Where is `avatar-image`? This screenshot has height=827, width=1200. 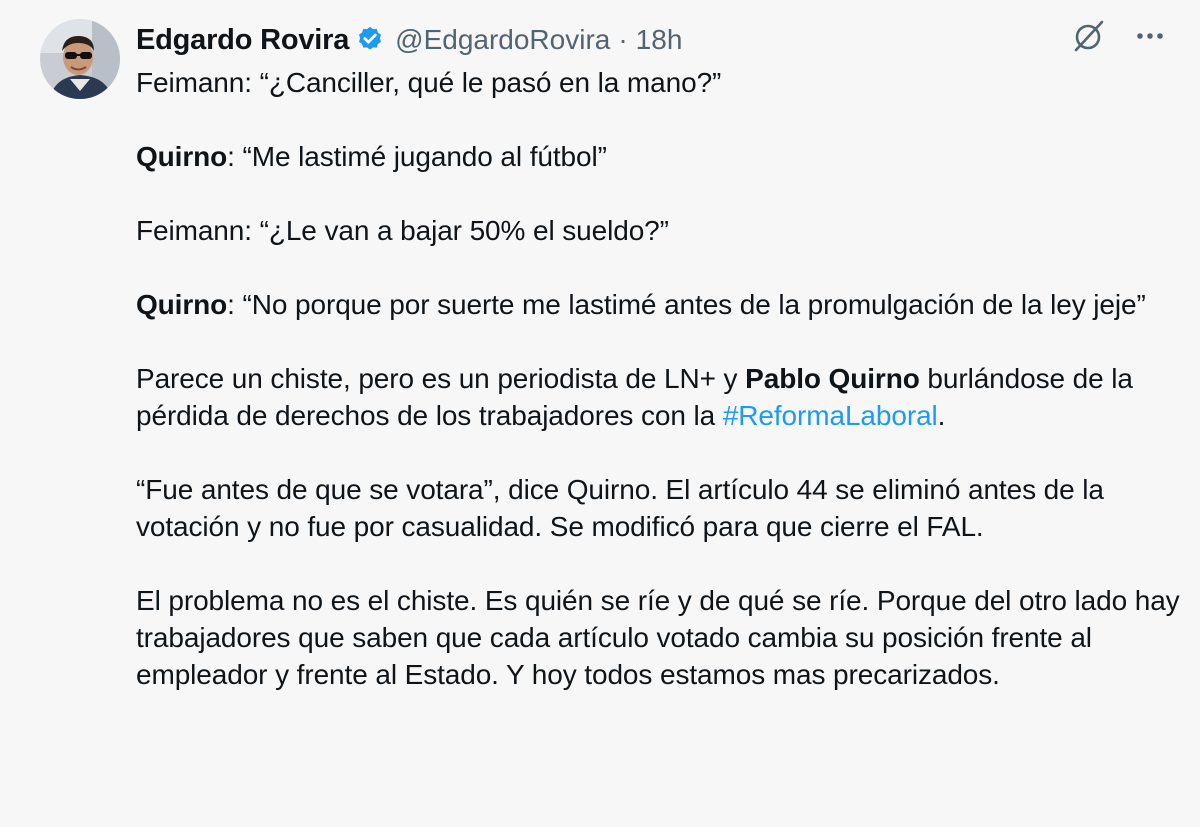
avatar-image is located at coordinates (80, 59).